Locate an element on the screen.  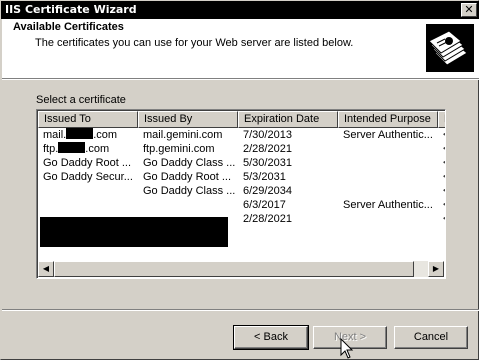
column-header-purpose: Intended Purpose is located at coordinates (388, 119).